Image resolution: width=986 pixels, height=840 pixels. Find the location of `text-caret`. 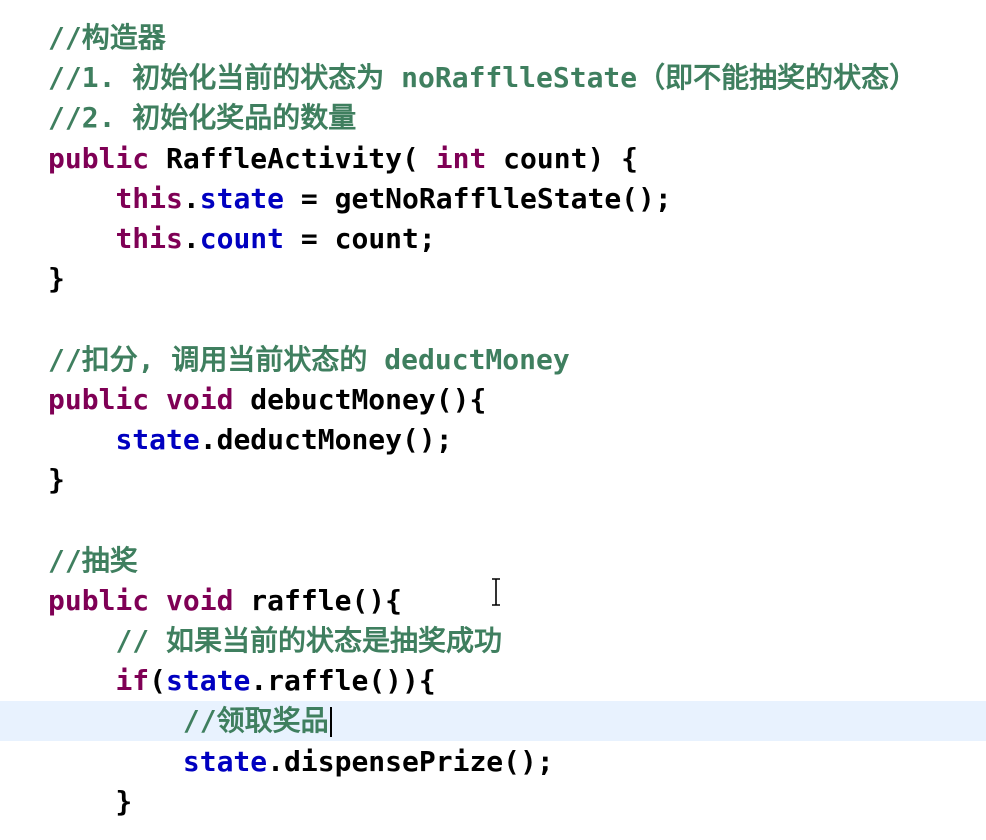

text-caret is located at coordinates (330, 722).